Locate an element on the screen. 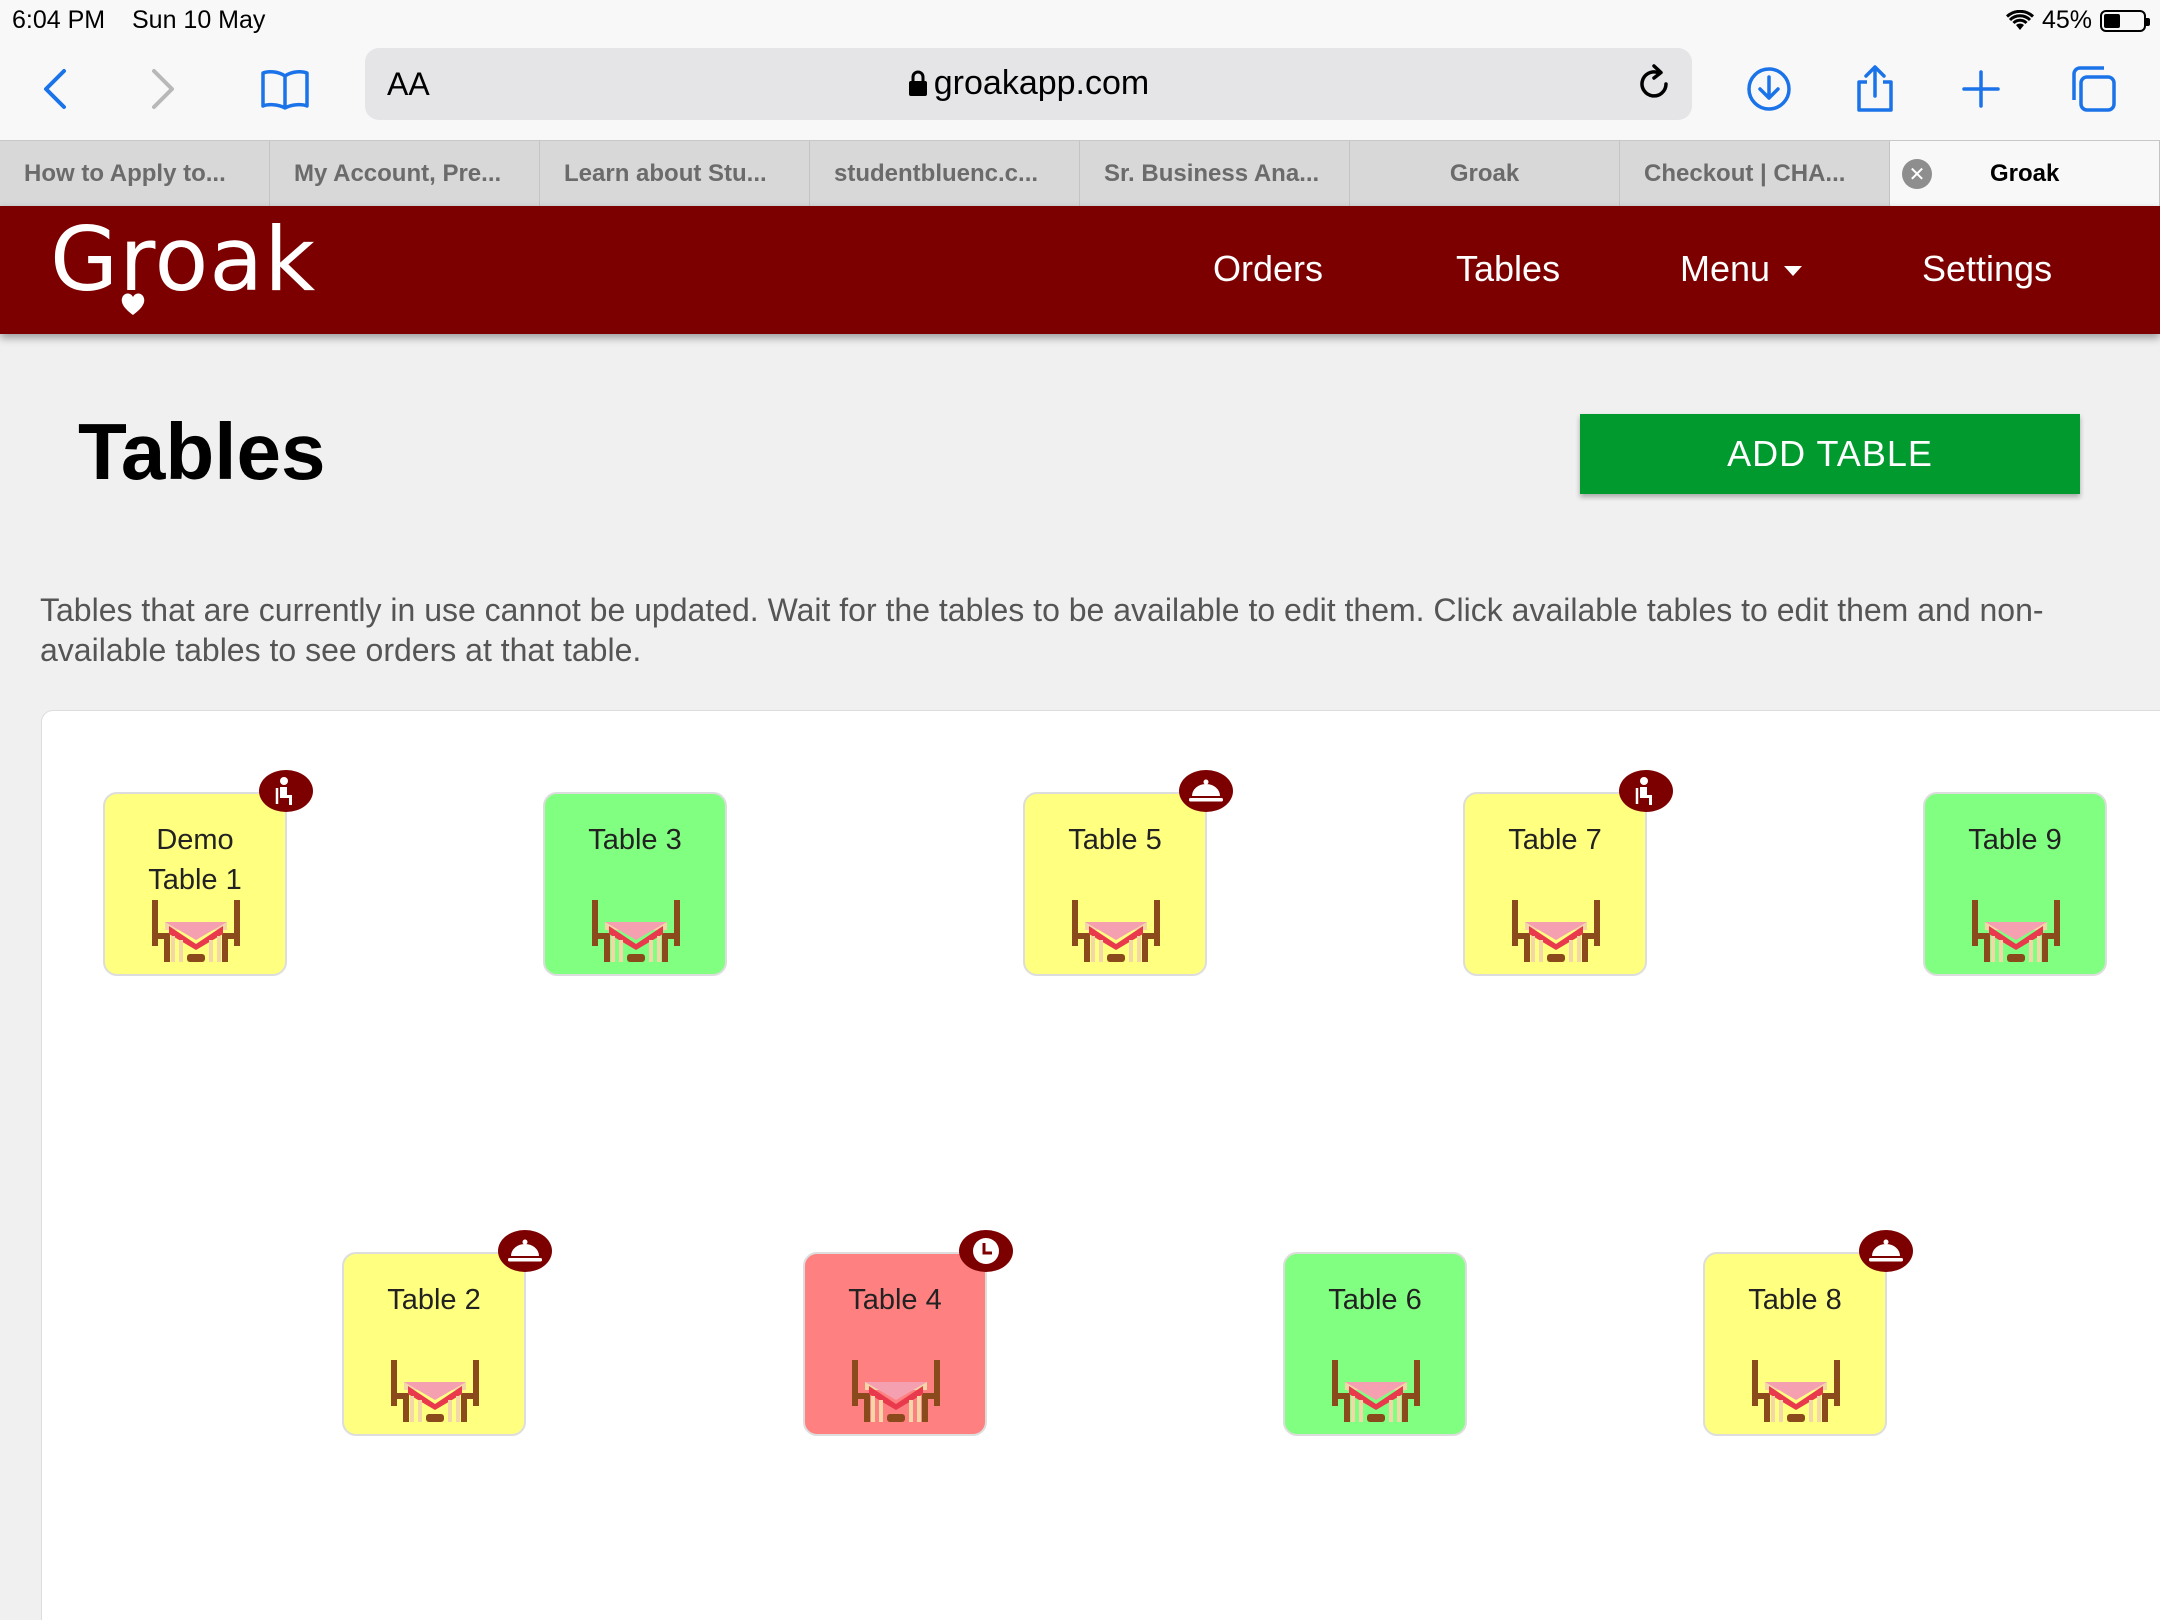  table-card: Table 3 is located at coordinates (635, 884).